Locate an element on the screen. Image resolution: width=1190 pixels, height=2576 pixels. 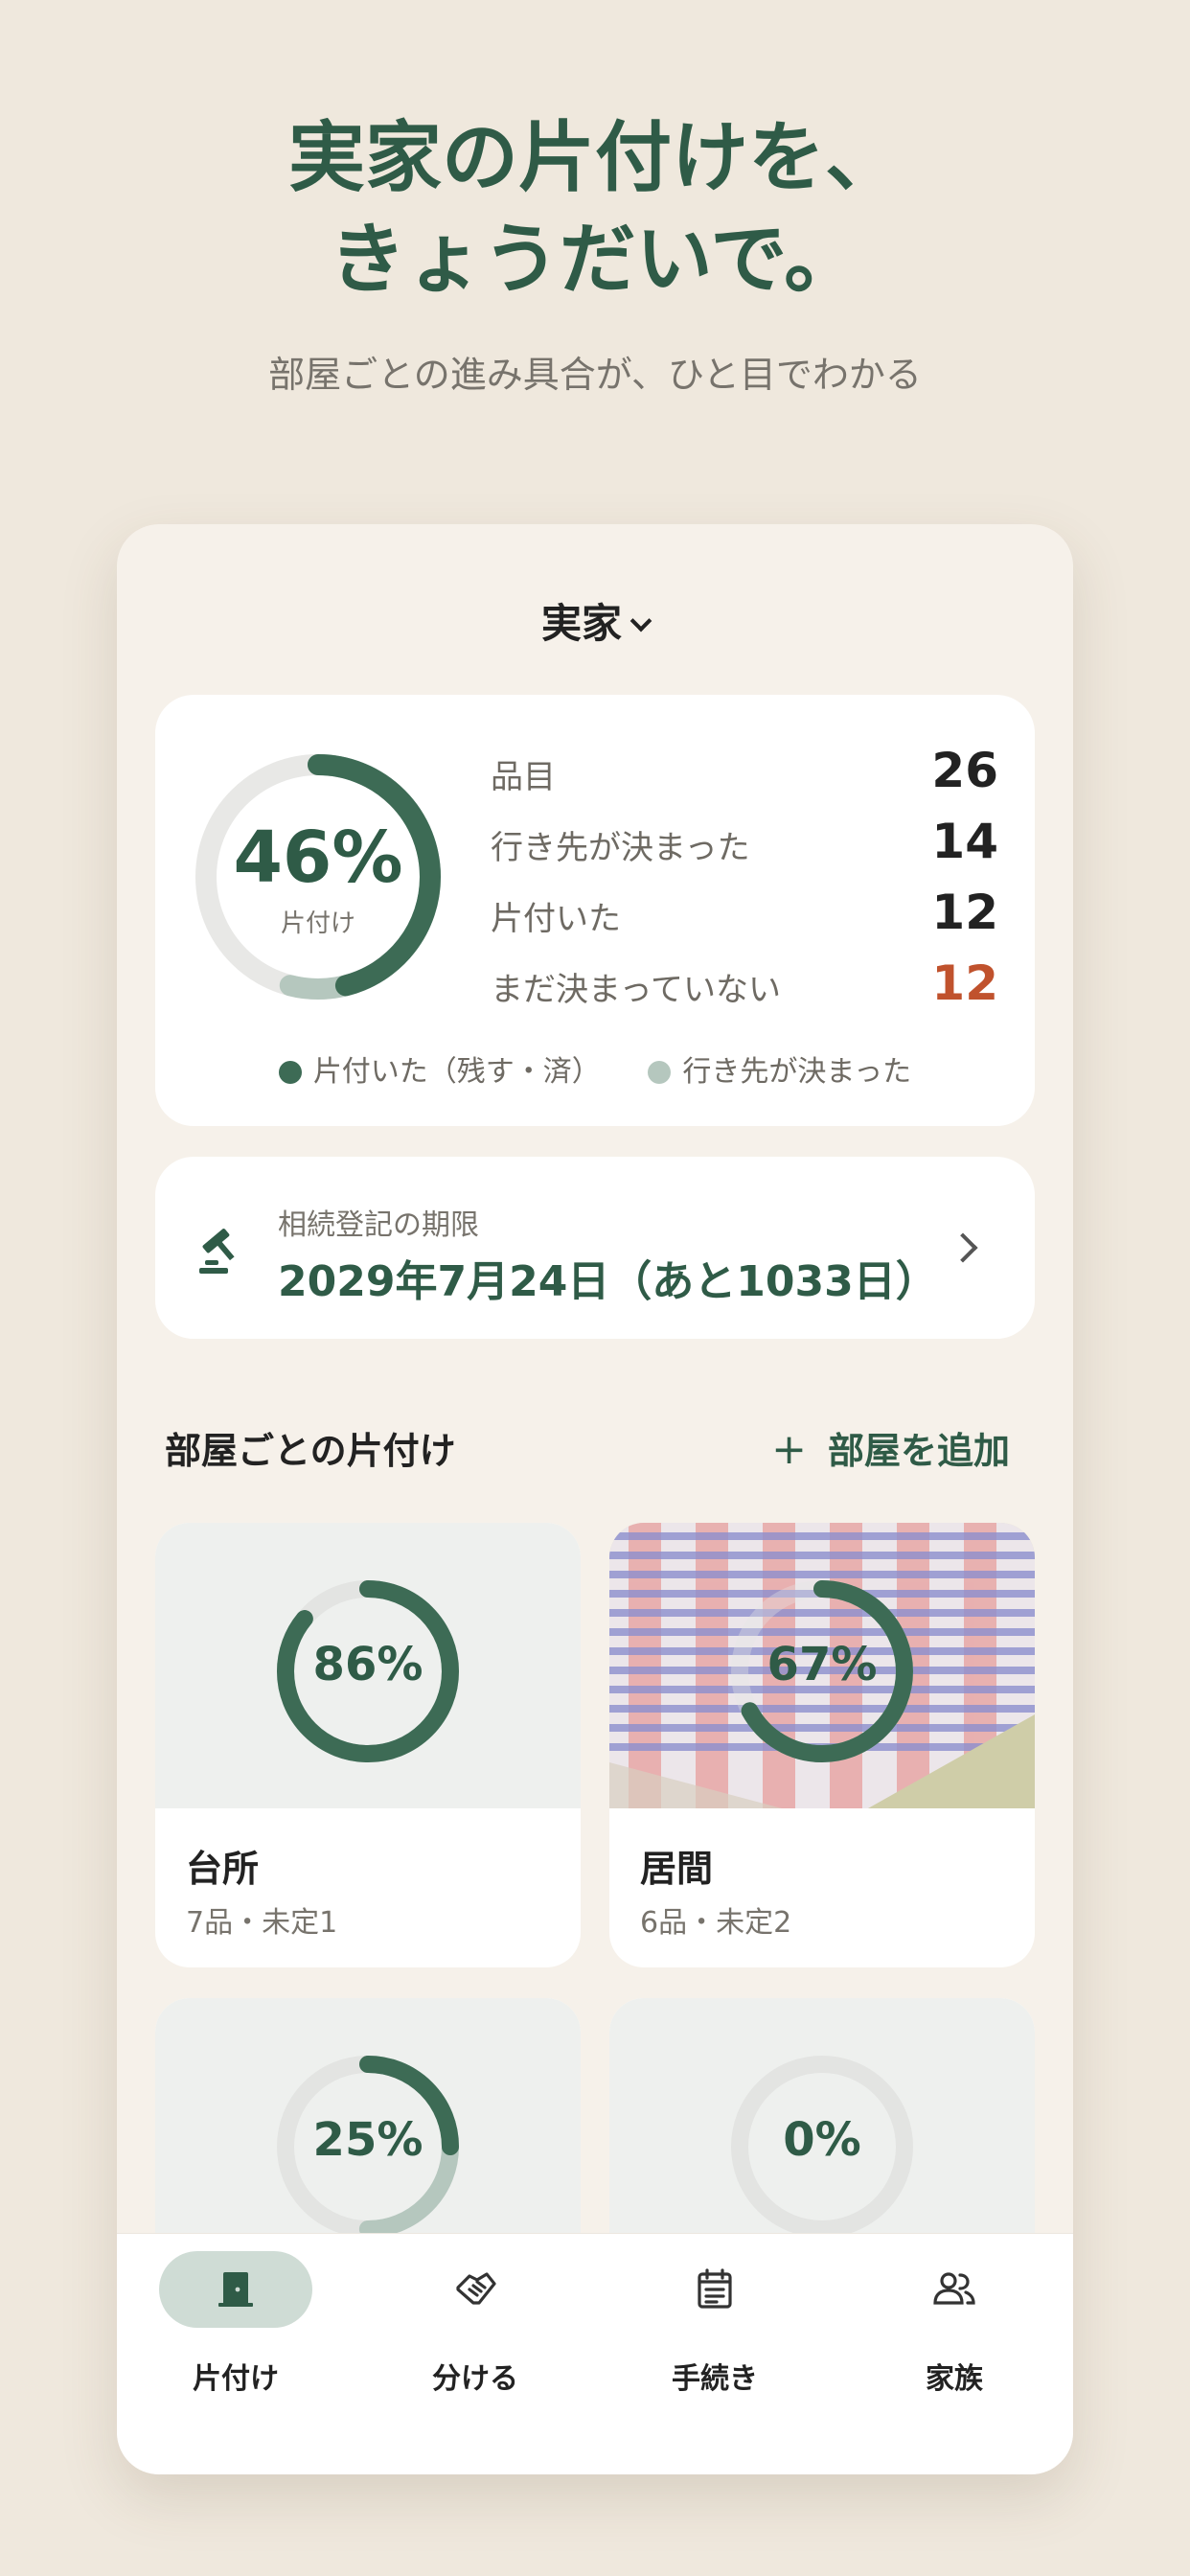
home-selector: 実家 is located at coordinates (595, 620).